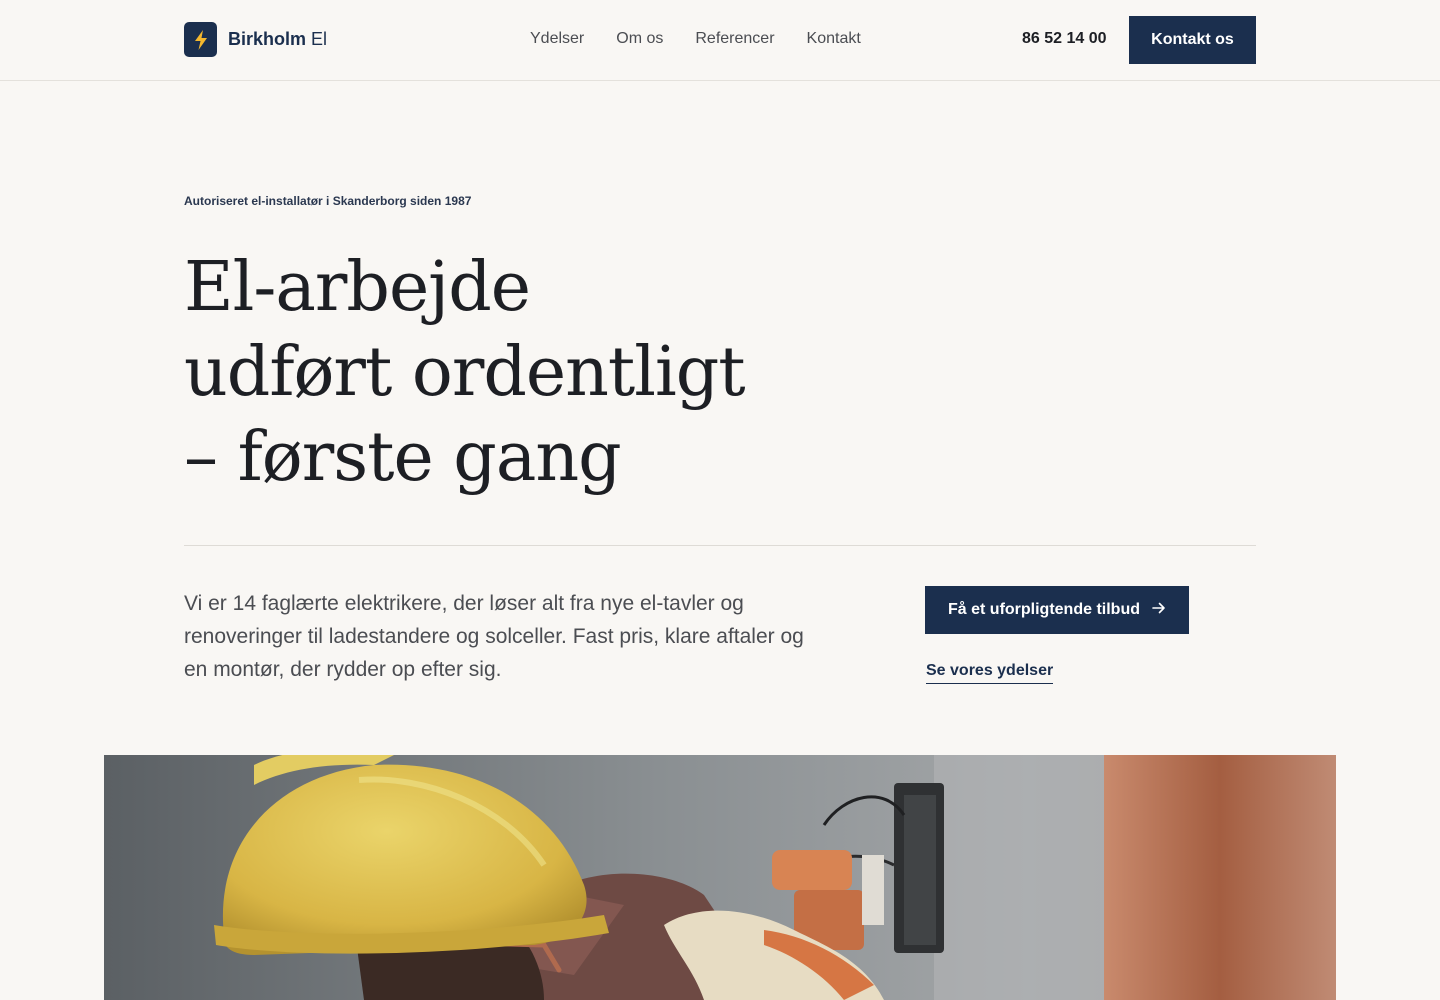 The image size is (1440, 1000). I want to click on brand-logo: Birkholm El, so click(255, 39).